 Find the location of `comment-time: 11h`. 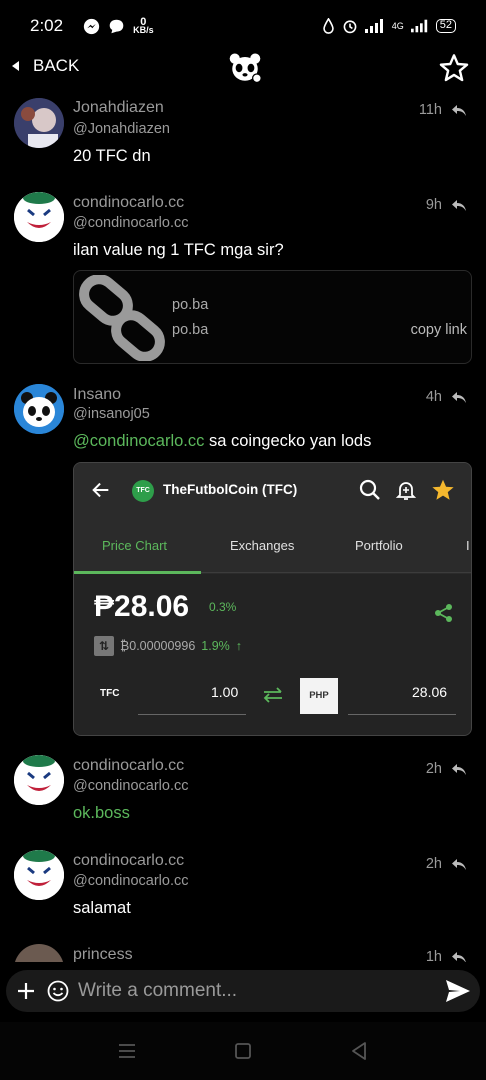

comment-time: 11h is located at coordinates (430, 110).